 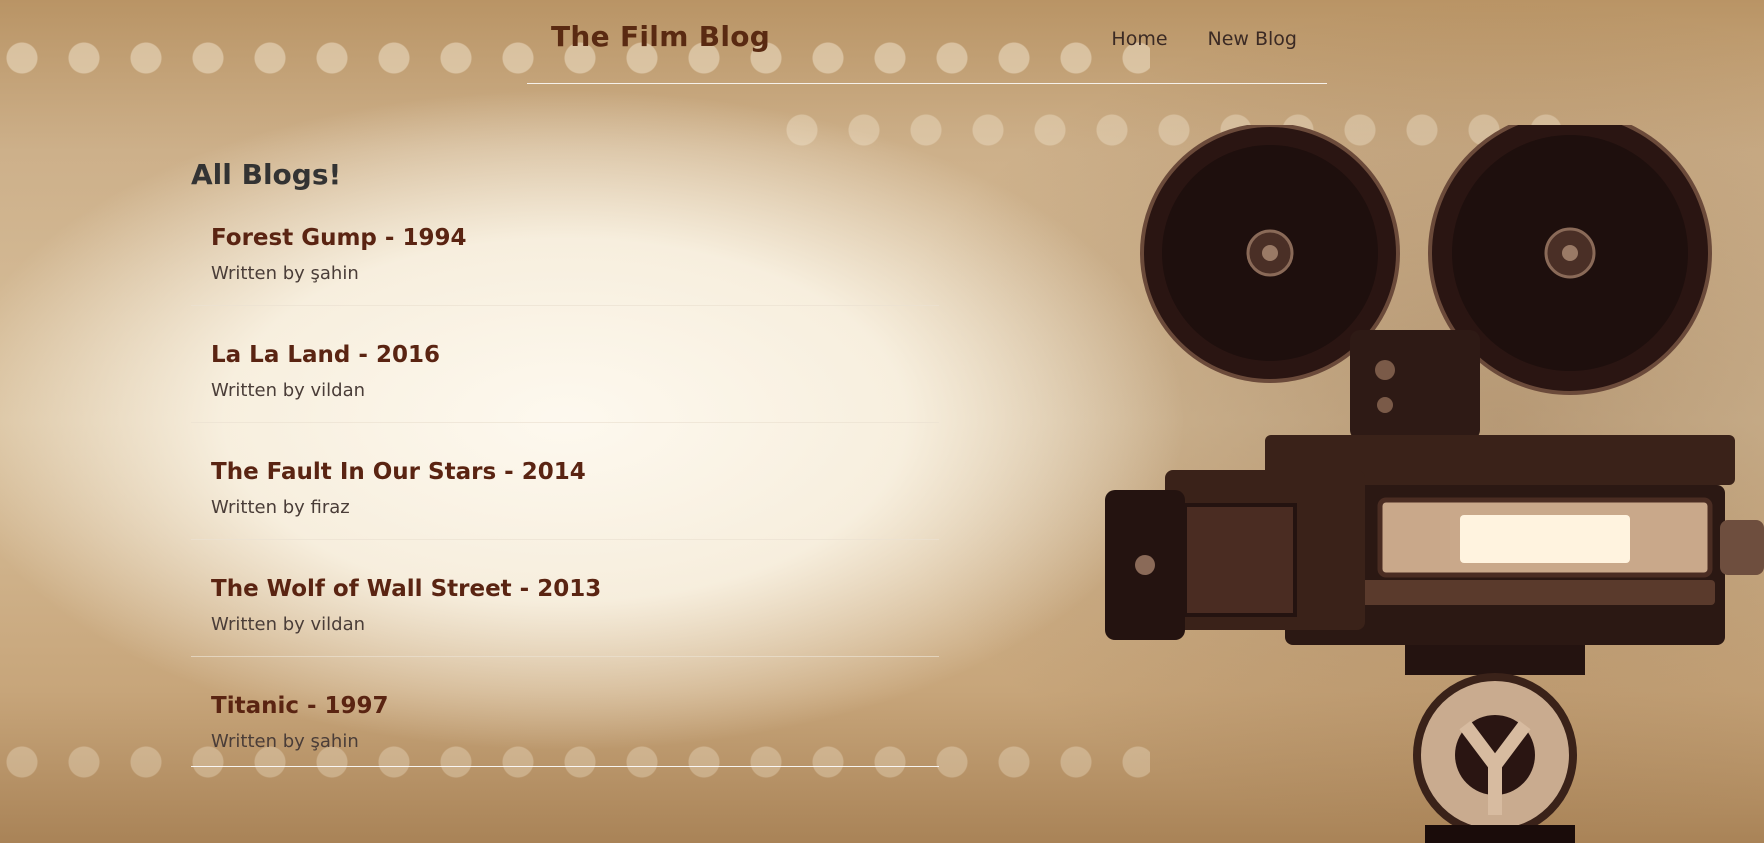 What do you see at coordinates (565, 725) in the screenshot?
I see `blog-preview: Titanic - 1997 Written by şahin` at bounding box center [565, 725].